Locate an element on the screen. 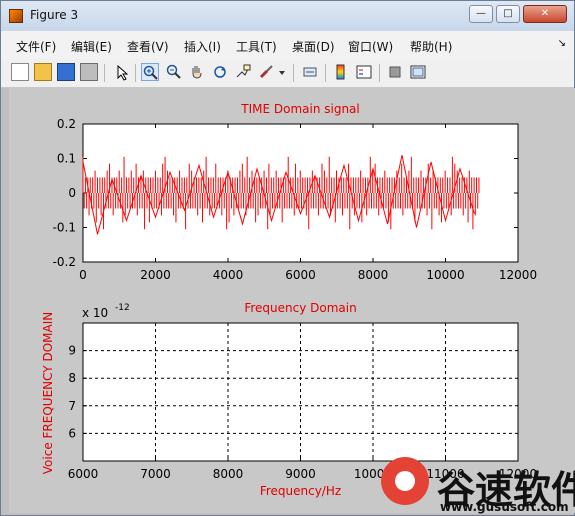  dropdown-icon is located at coordinates (282, 72).